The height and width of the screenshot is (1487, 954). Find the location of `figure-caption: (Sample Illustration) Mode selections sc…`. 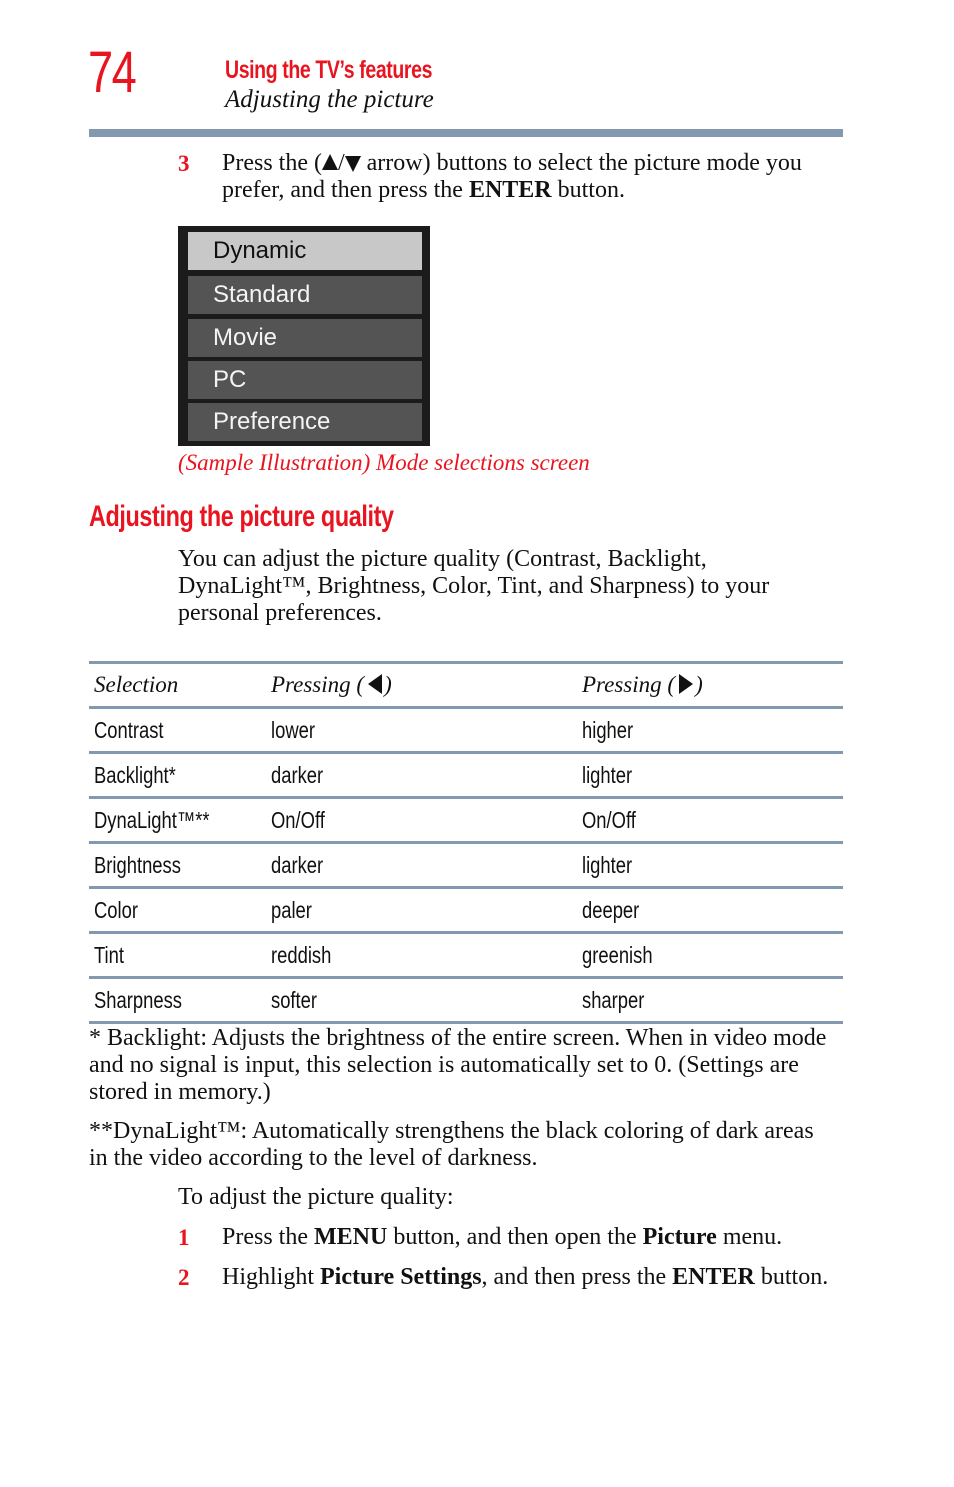

figure-caption: (Sample Illustration) Mode selections sc… is located at coordinates (384, 462).